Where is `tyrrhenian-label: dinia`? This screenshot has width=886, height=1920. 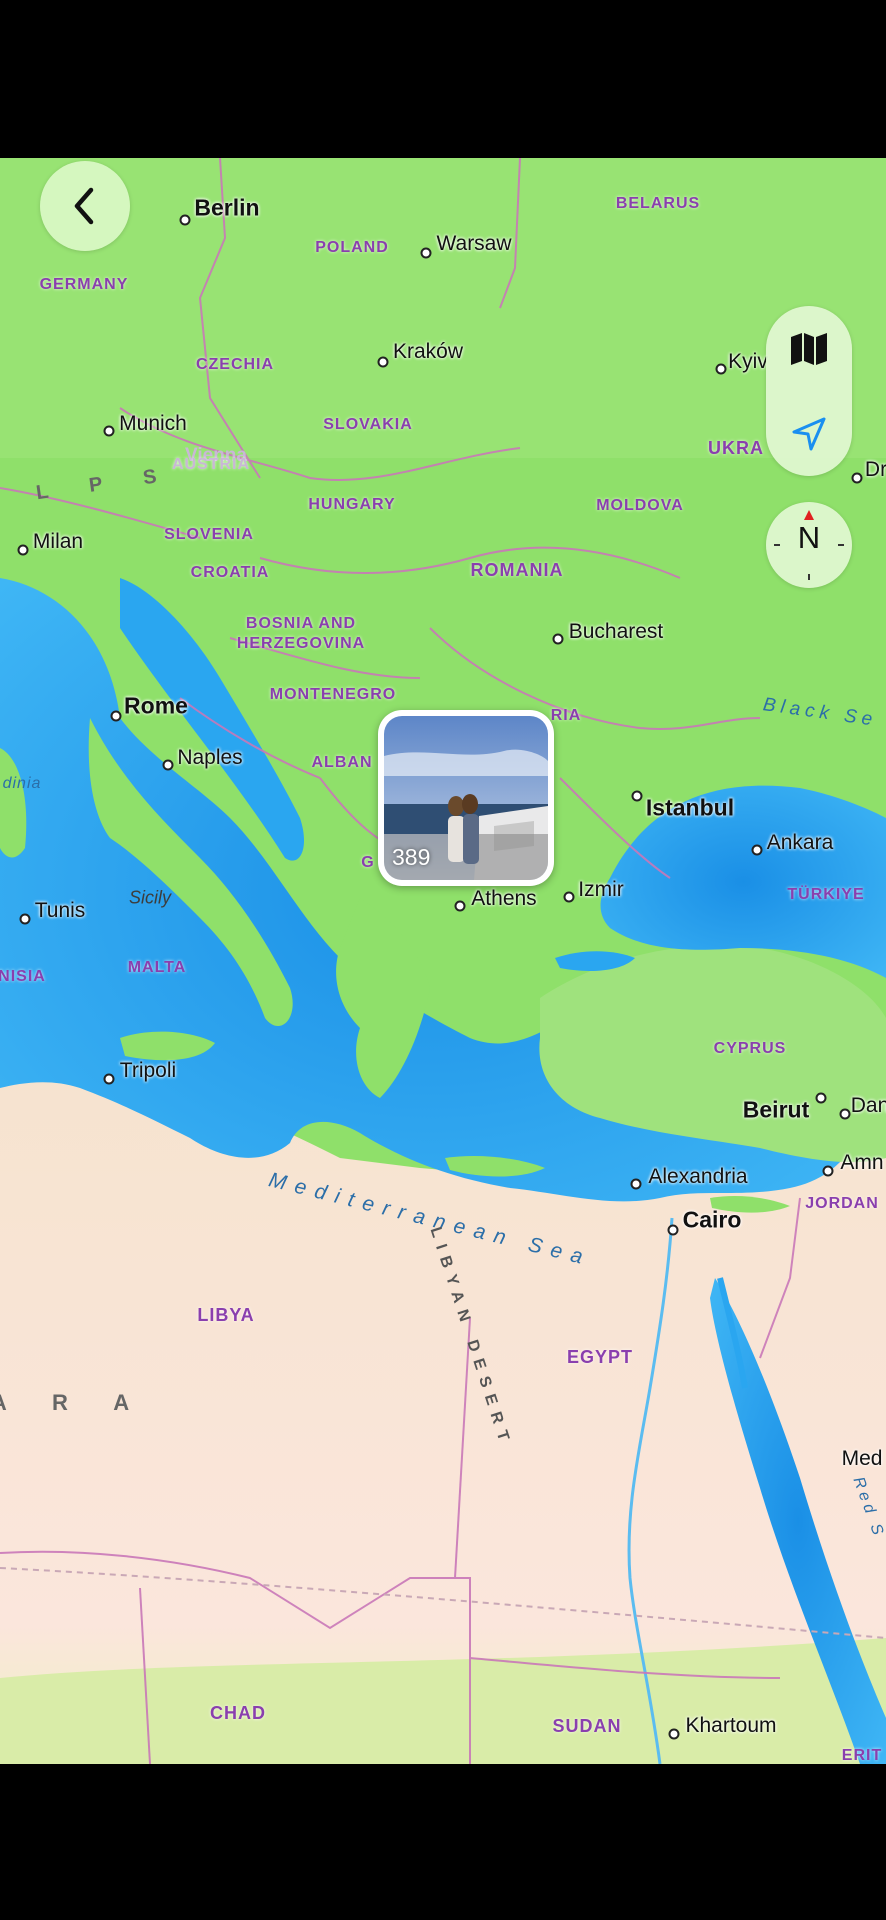
tyrrhenian-label: dinia is located at coordinates (22, 783).